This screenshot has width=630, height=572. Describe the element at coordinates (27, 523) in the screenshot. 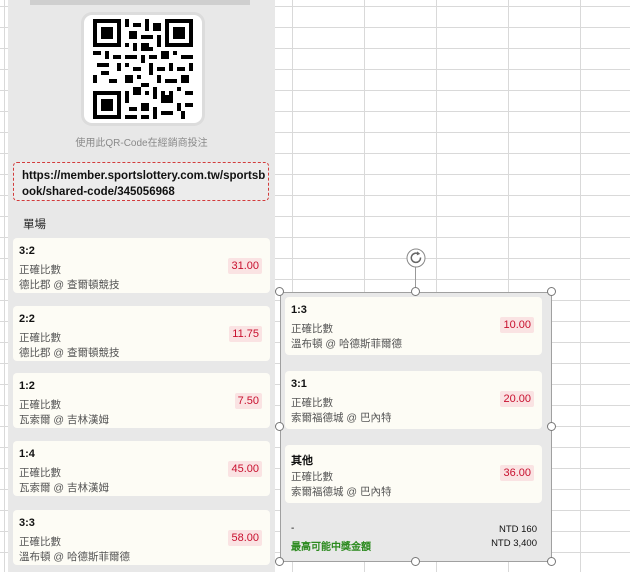

I see `bet-score: 3:3` at that location.